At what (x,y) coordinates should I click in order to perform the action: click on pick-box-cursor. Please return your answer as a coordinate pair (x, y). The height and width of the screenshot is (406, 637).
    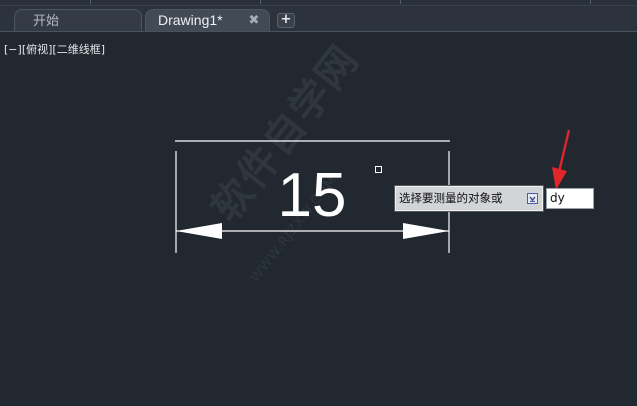
    Looking at the image, I should click on (378, 169).